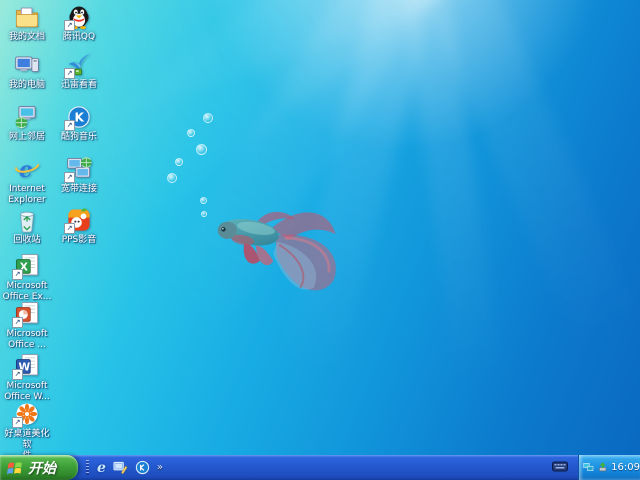  Describe the element at coordinates (27, 169) in the screenshot. I see `internet-explorer-icon: e` at that location.